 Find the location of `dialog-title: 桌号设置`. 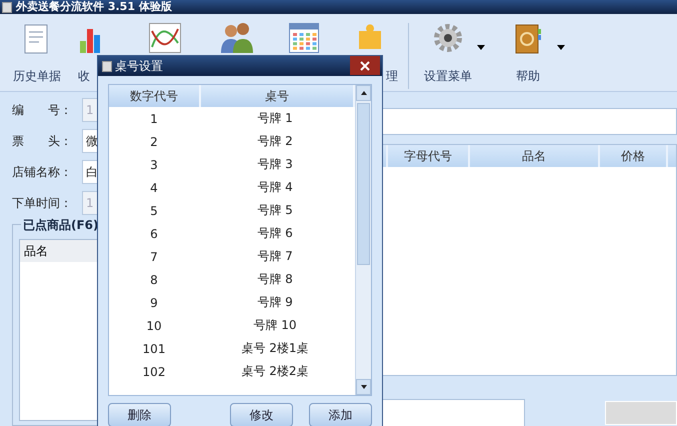

dialog-title: 桌号设置 is located at coordinates (139, 66).